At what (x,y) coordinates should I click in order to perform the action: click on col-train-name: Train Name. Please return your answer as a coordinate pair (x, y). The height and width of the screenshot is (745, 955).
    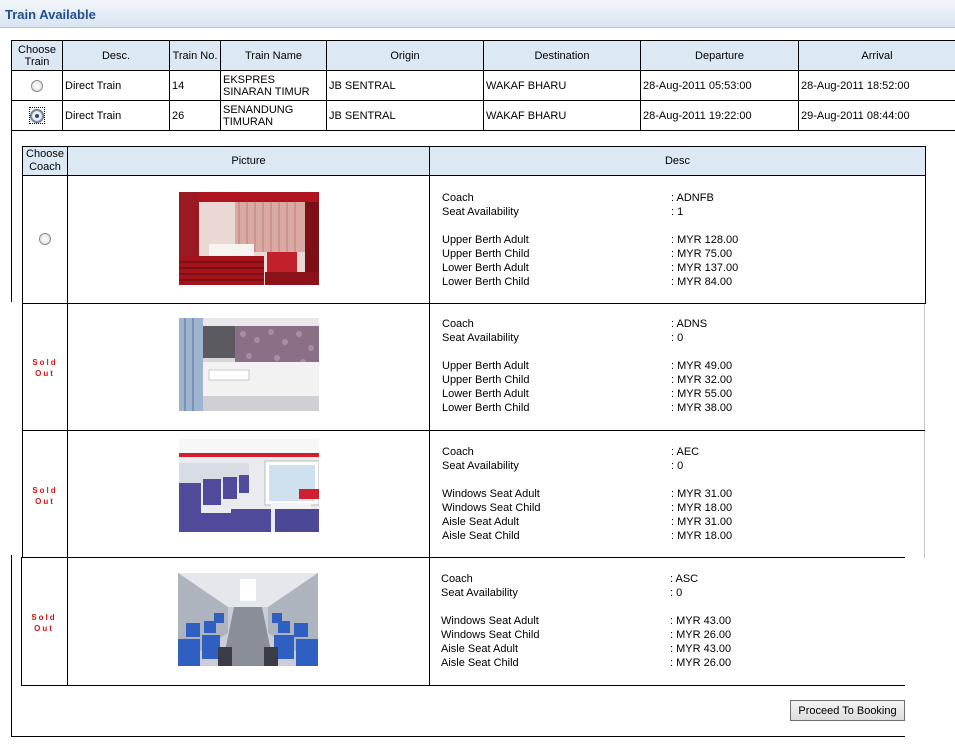
    Looking at the image, I should click on (273, 55).